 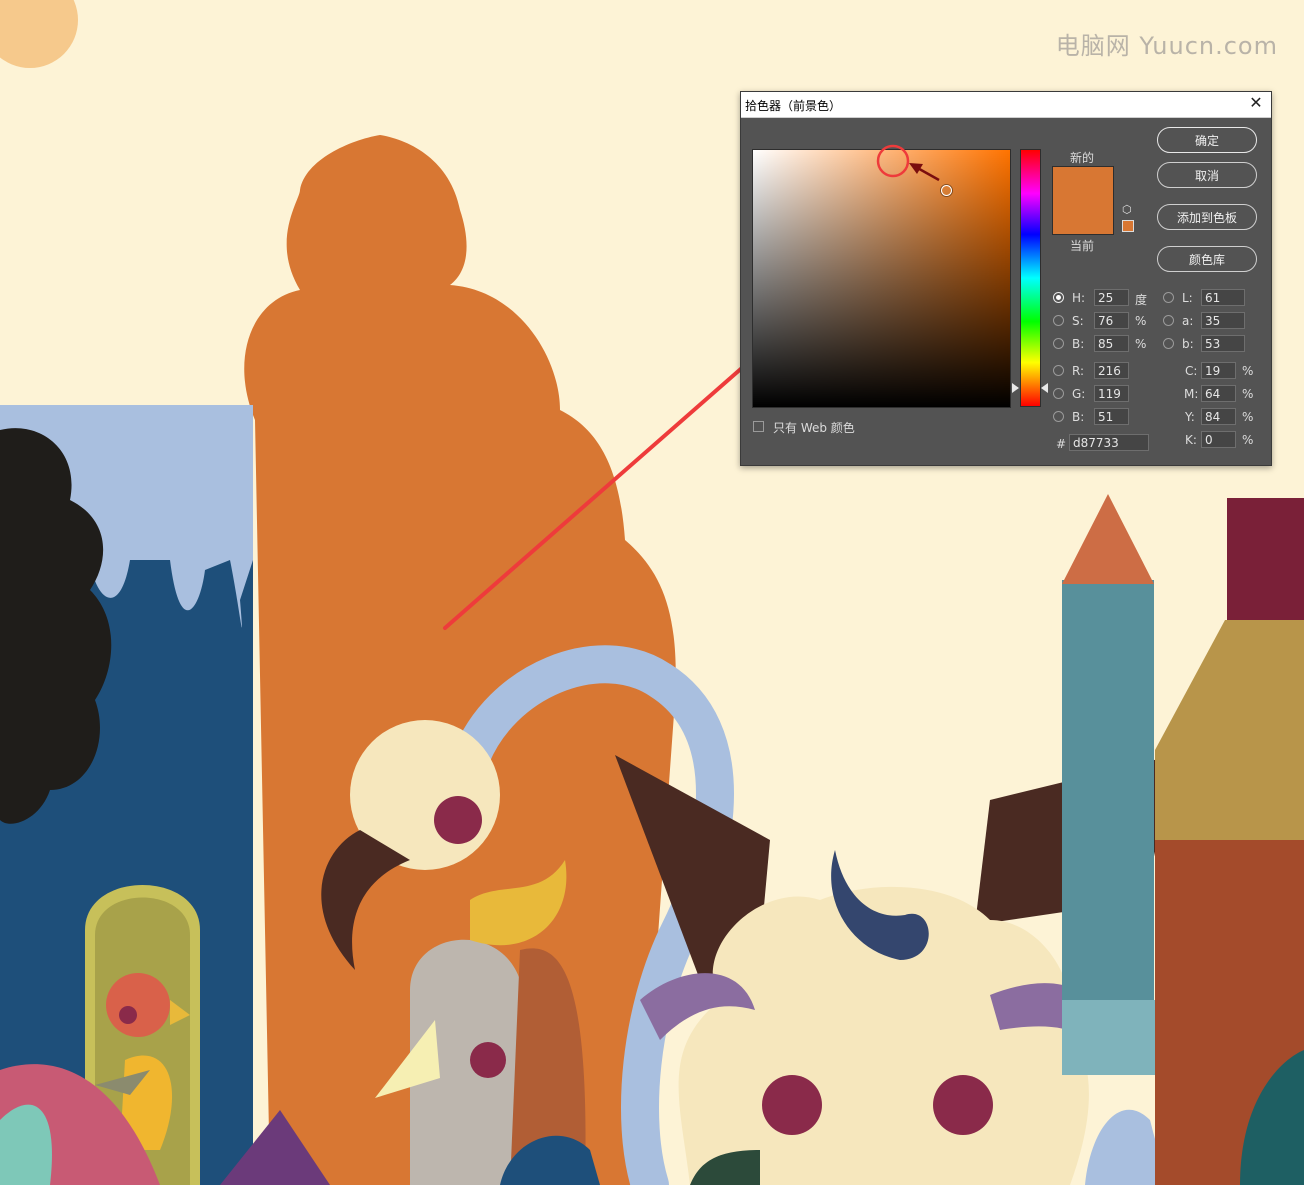 What do you see at coordinates (758, 426) in the screenshot?
I see `web-only-checkbox` at bounding box center [758, 426].